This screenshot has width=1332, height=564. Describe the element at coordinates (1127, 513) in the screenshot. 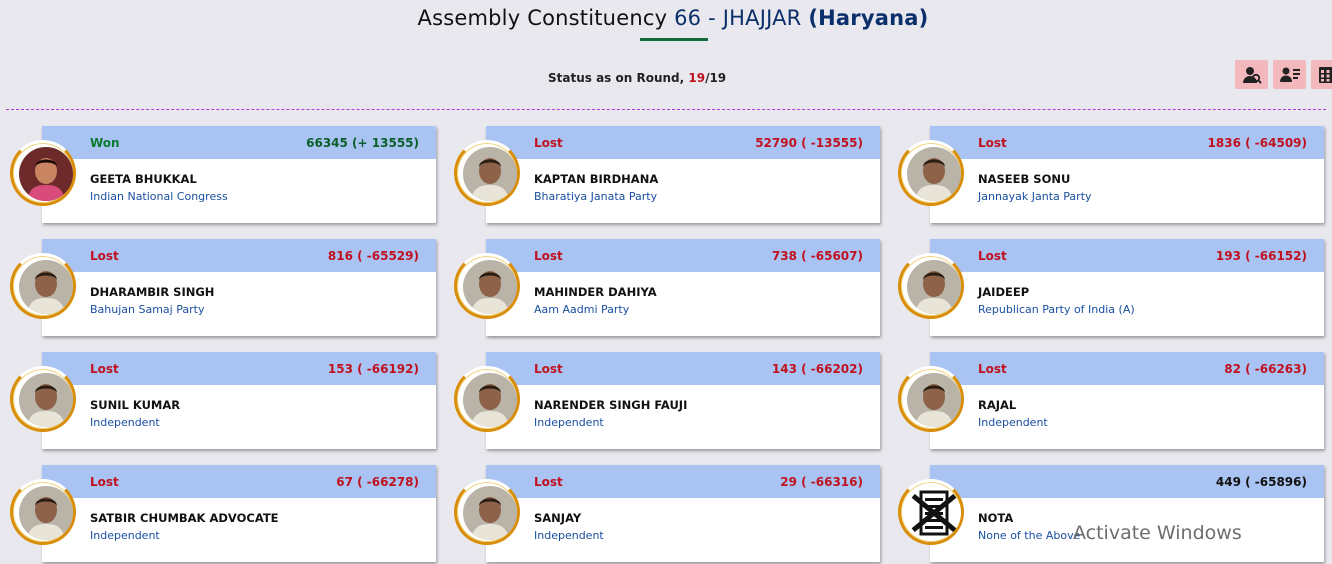

I see `candidate-card-box: 449 ( -65896)NOTANone of the Above` at that location.